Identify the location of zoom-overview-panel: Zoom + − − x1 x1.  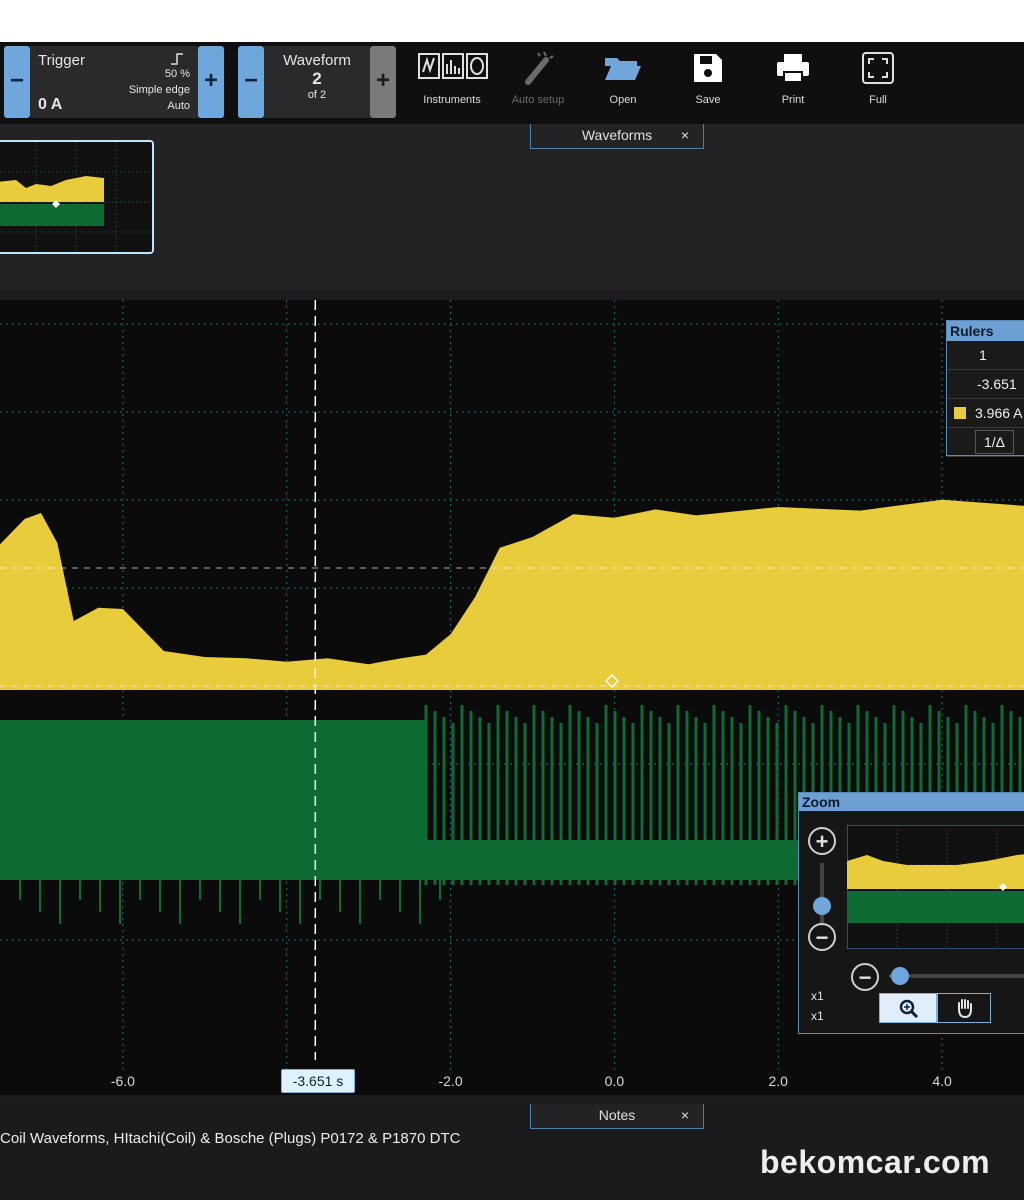
(911, 913).